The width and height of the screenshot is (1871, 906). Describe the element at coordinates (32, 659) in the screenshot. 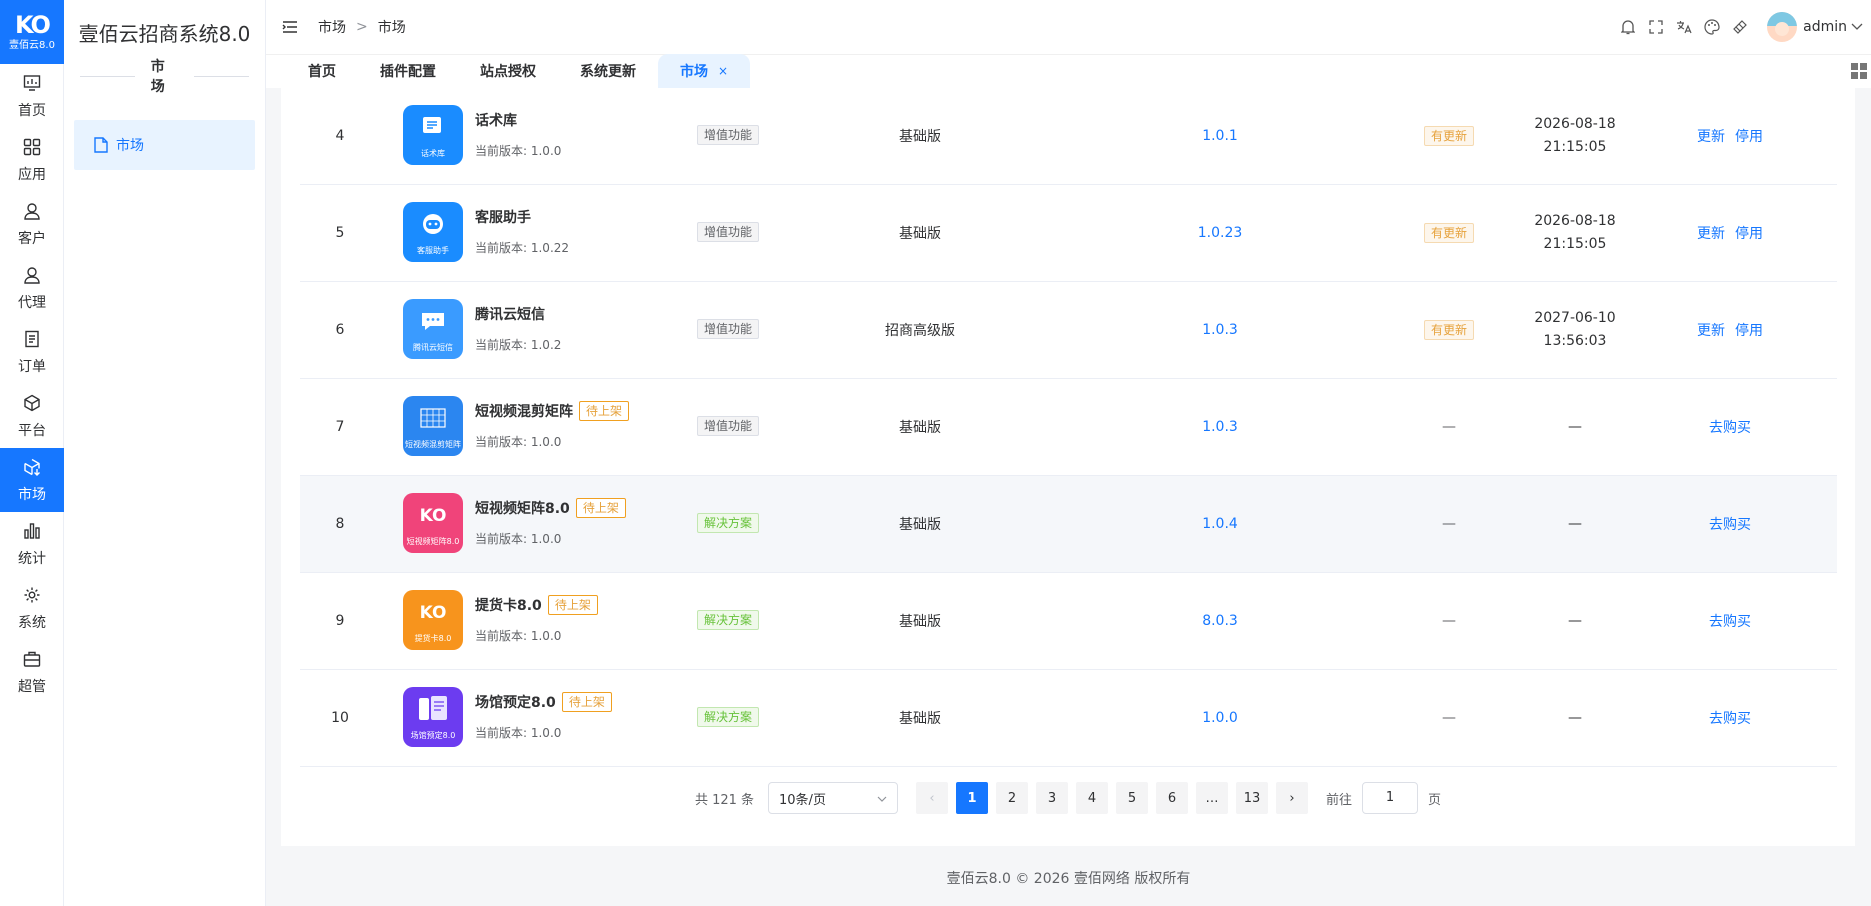

I see `briefcase-icon` at that location.